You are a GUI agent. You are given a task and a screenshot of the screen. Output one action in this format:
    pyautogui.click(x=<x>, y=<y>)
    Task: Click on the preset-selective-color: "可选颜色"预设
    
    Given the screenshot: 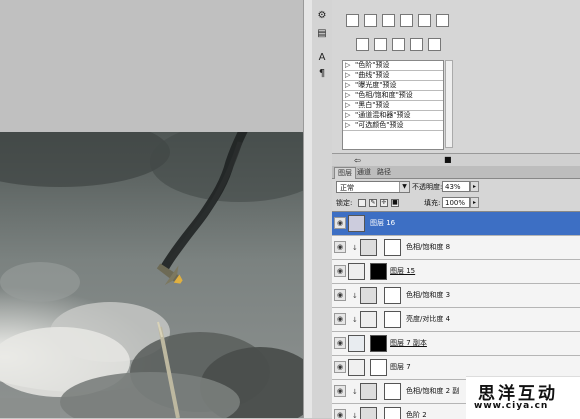 What is the action you would take?
    pyautogui.click(x=393, y=126)
    